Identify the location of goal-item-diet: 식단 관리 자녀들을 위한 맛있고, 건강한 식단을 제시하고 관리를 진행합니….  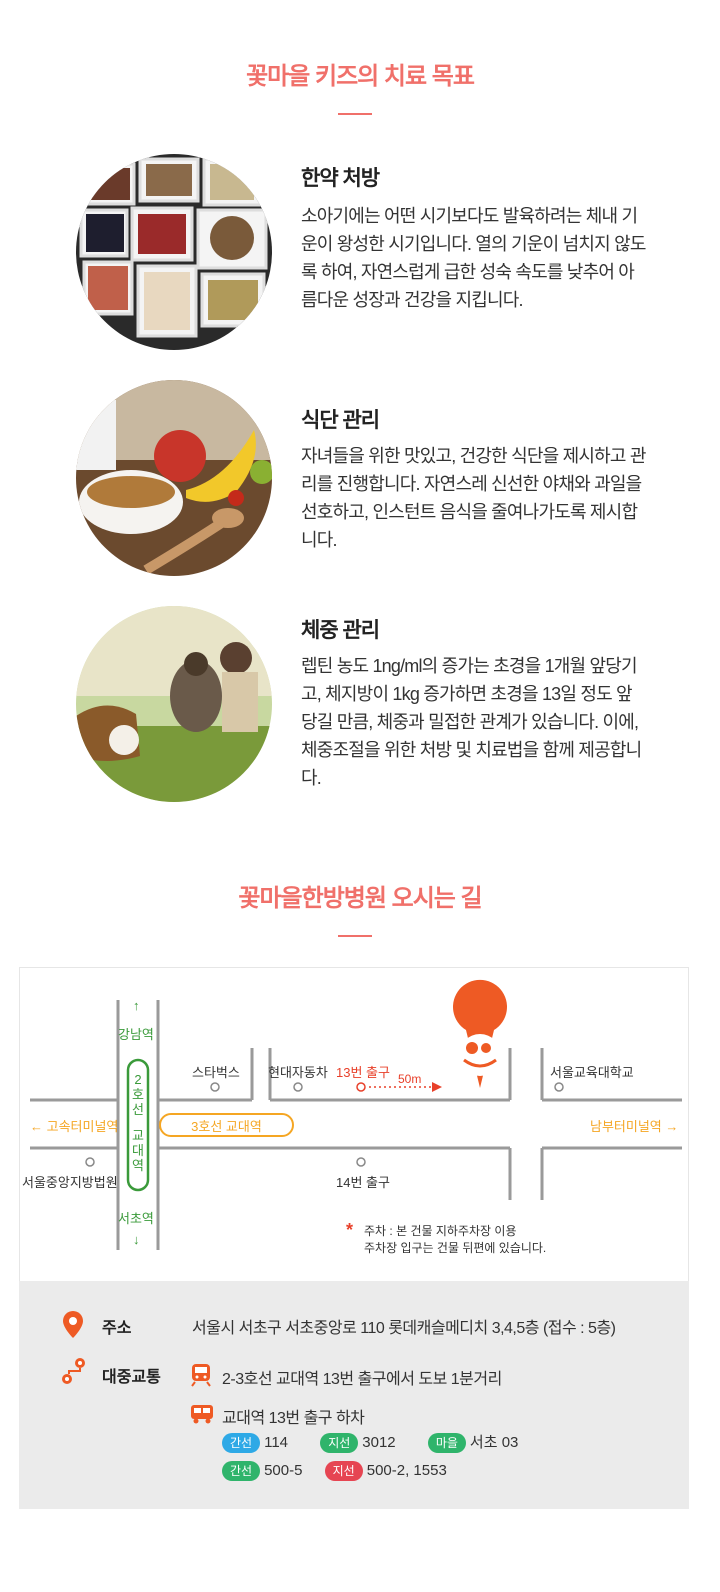
(376, 480).